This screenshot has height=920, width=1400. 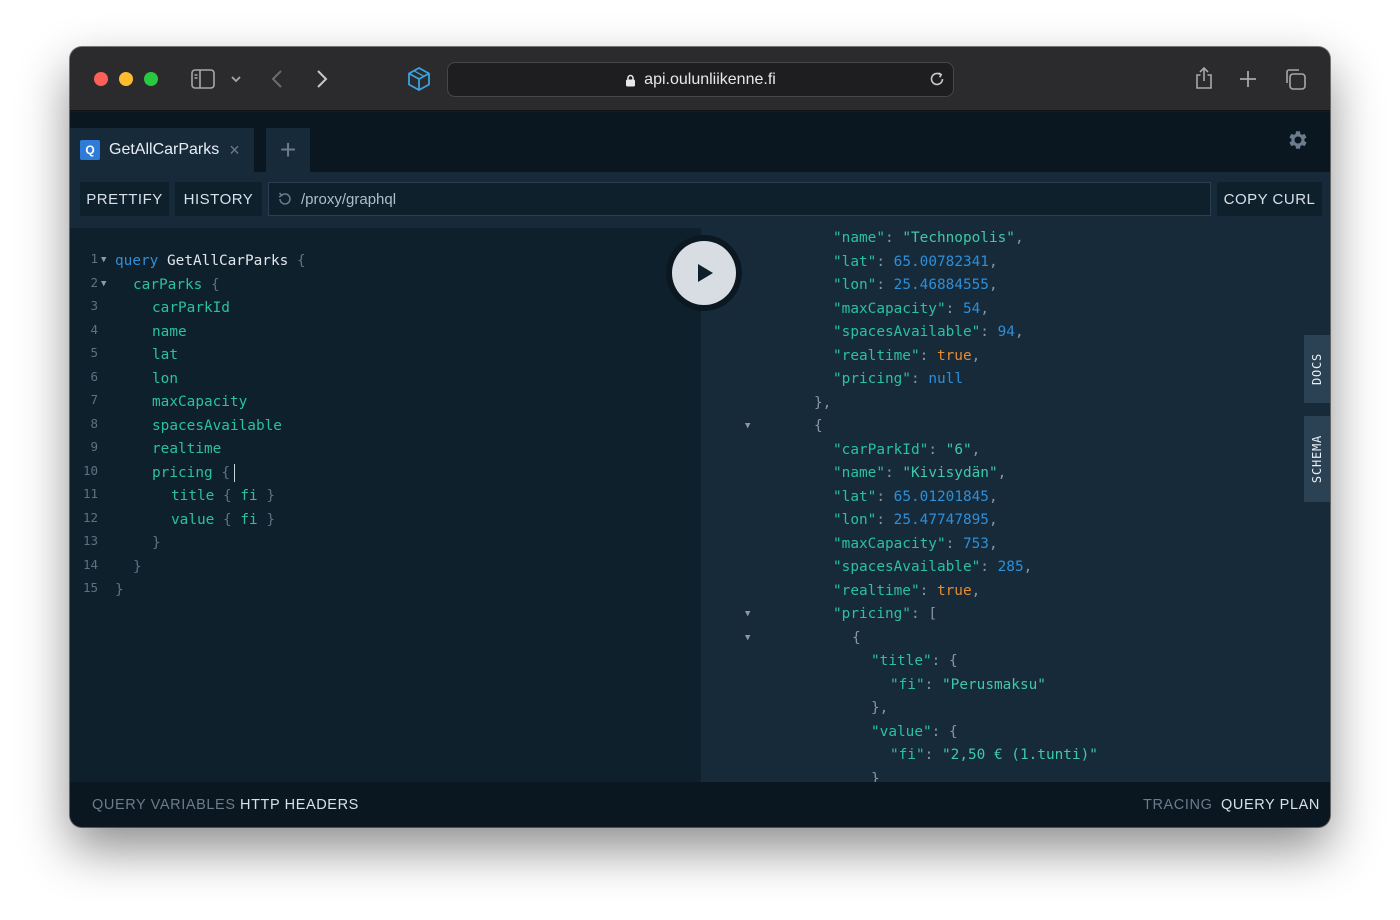 What do you see at coordinates (322, 79) in the screenshot?
I see `forward-icon` at bounding box center [322, 79].